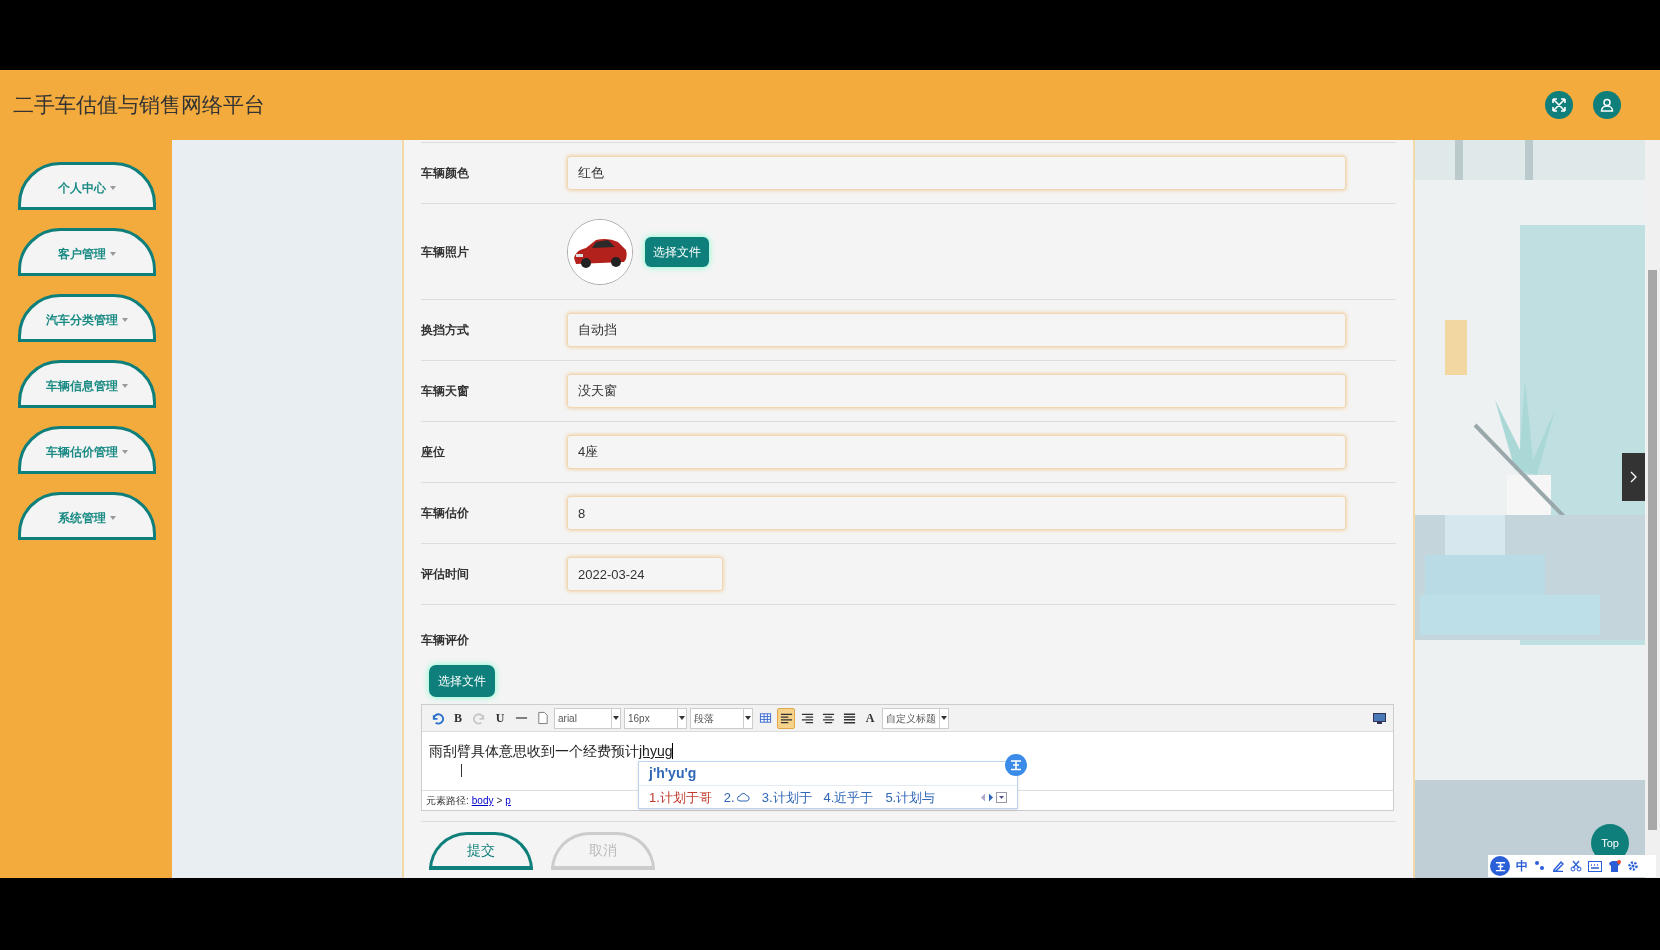  What do you see at coordinates (956, 391) in the screenshot?
I see `input-field: 没天窗` at bounding box center [956, 391].